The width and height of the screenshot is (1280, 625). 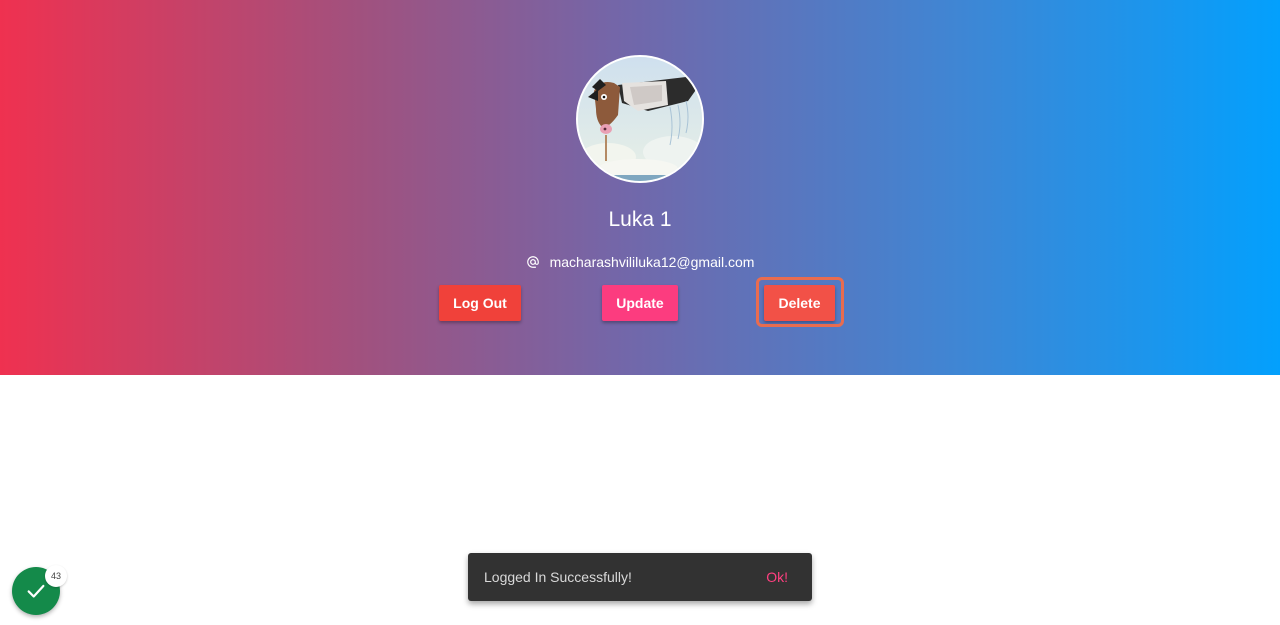 What do you see at coordinates (640, 303) in the screenshot?
I see `update-button: Update` at bounding box center [640, 303].